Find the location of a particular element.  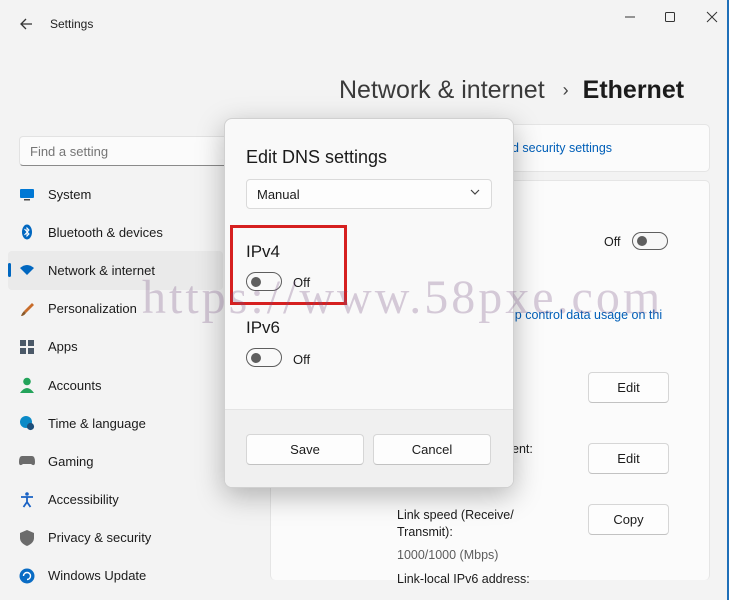

metered-connection-toggle is located at coordinates (650, 241).